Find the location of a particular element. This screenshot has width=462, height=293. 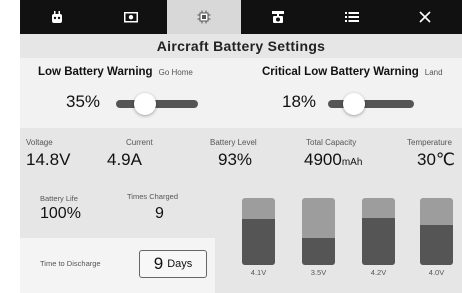

page-title-bar: Aircraft Battery Settings is located at coordinates (241, 46).